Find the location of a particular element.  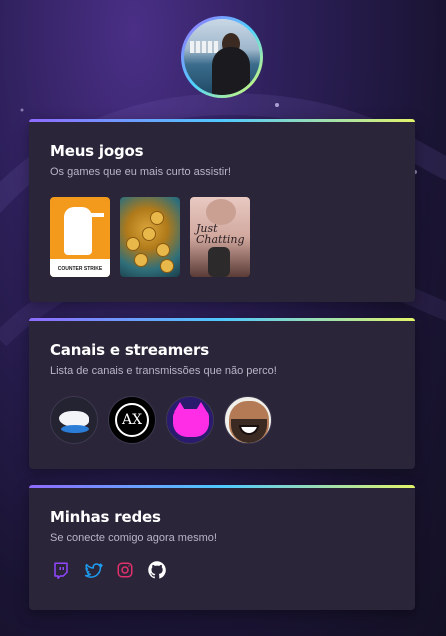

profile-avatar is located at coordinates (222, 57).